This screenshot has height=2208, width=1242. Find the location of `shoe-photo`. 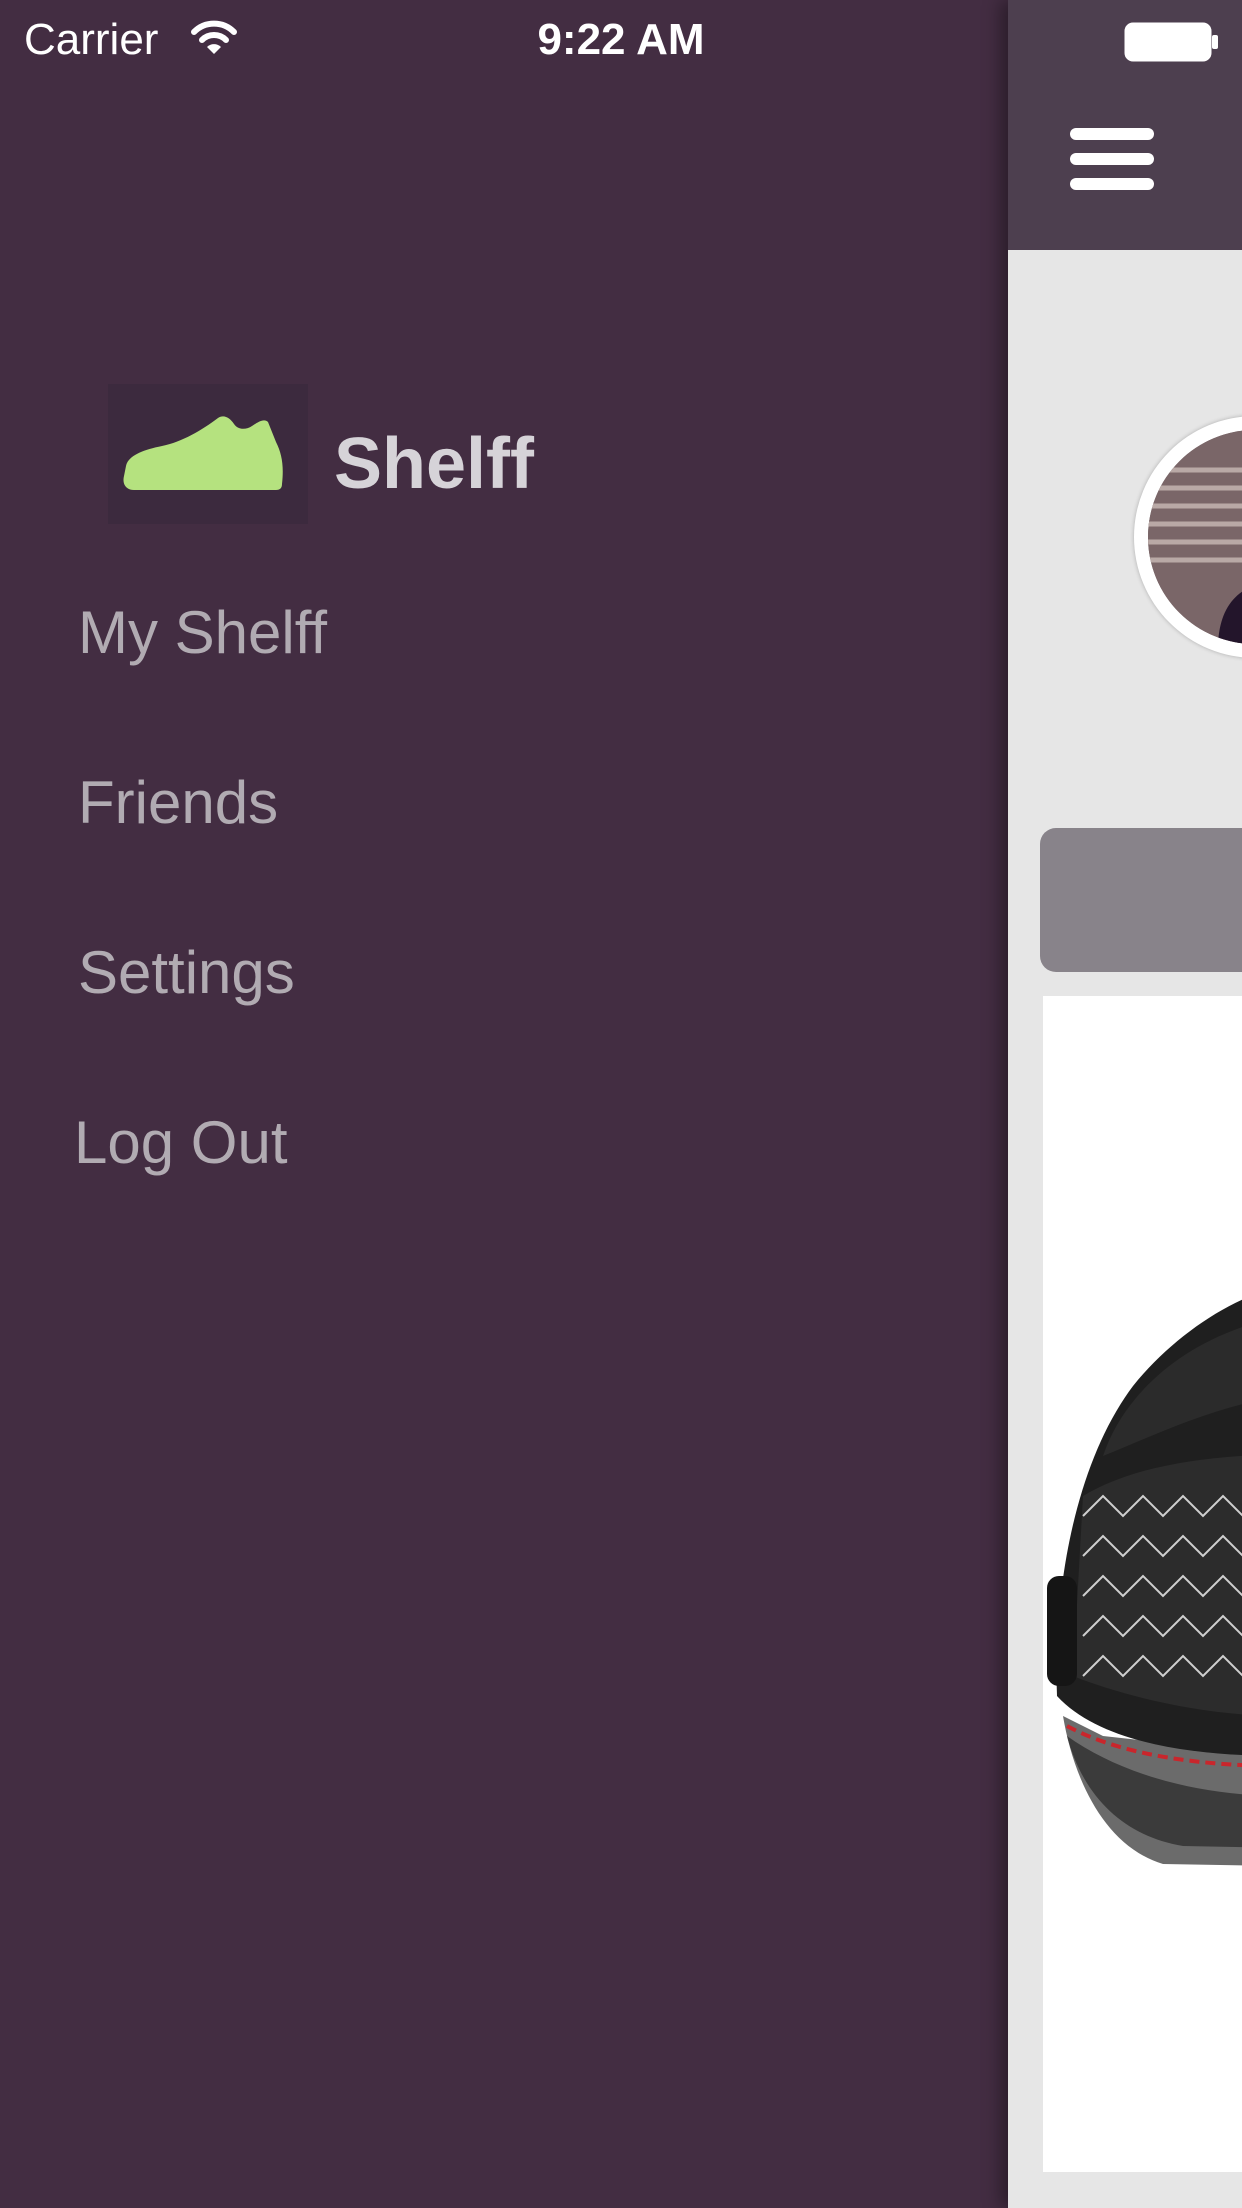

shoe-photo is located at coordinates (1144, 1582).